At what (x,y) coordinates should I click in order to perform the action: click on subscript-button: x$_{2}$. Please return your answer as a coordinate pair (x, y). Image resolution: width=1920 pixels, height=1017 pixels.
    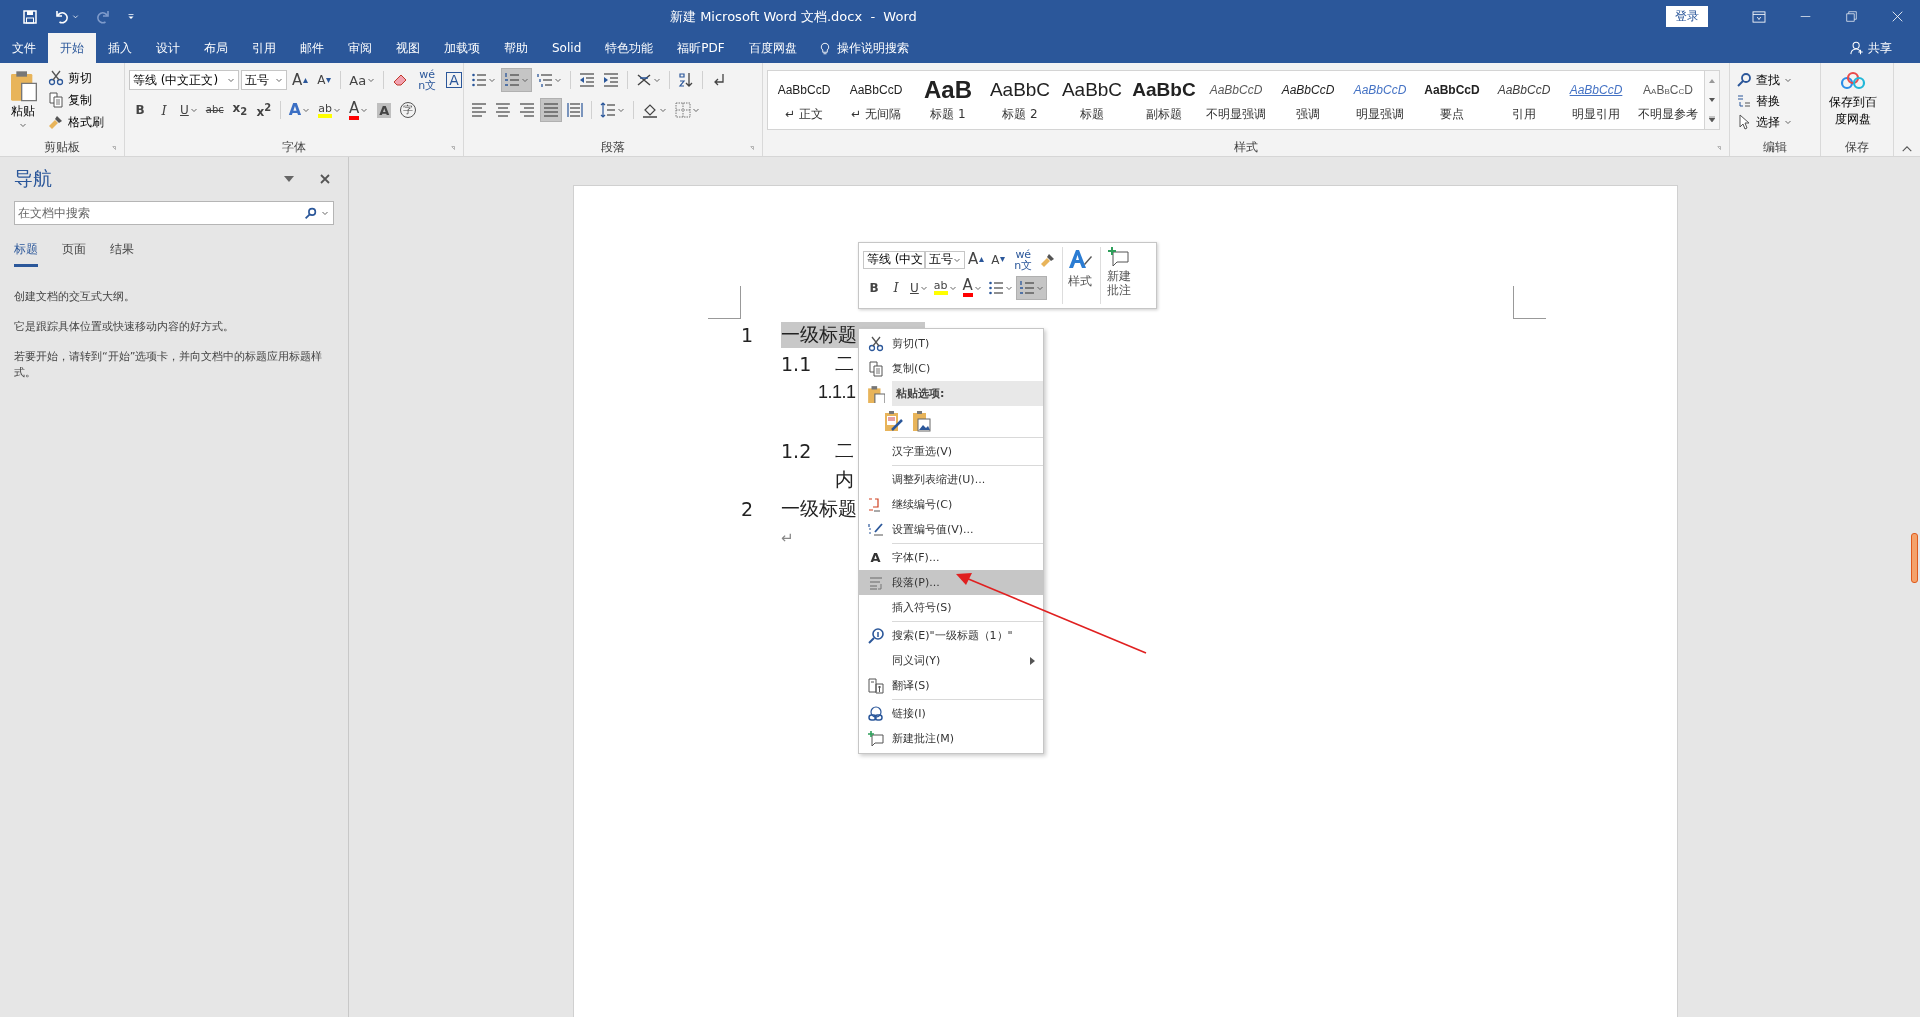
    Looking at the image, I should click on (239, 110).